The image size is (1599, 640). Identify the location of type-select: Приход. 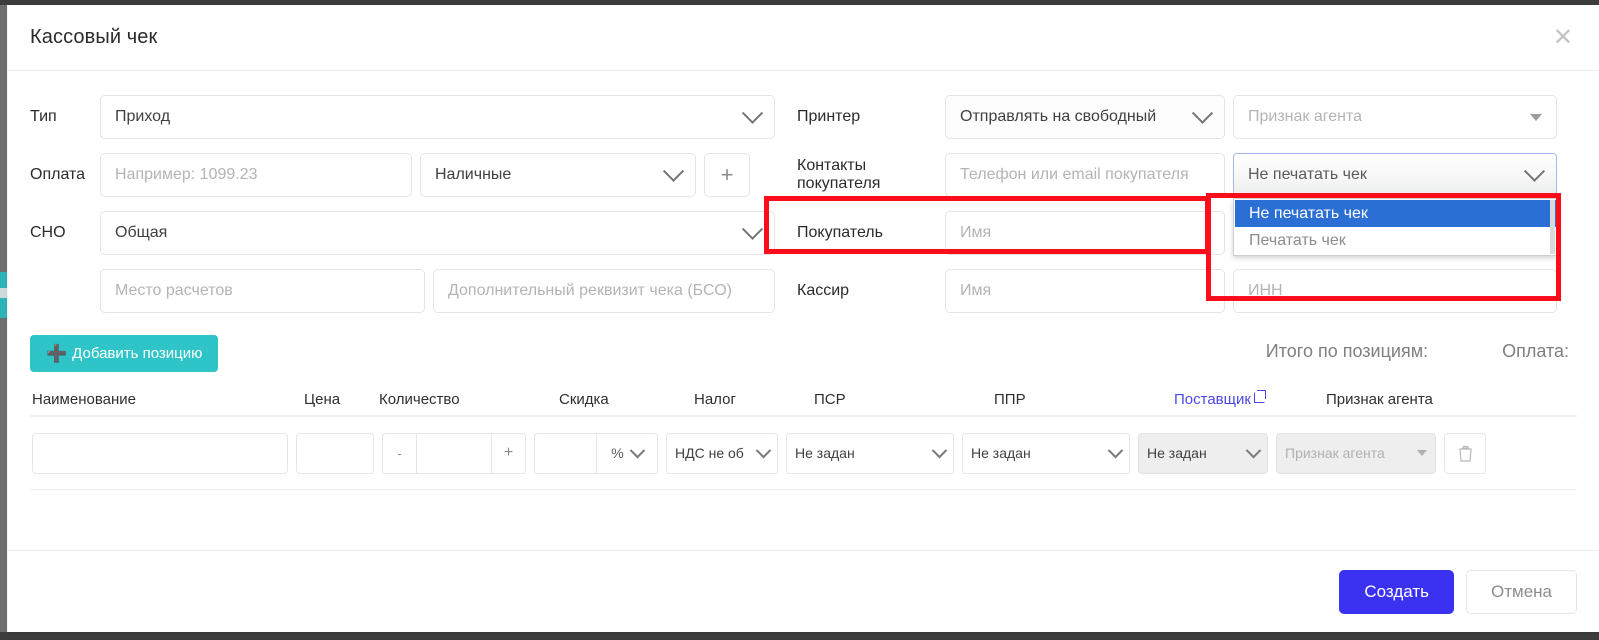
(437, 117).